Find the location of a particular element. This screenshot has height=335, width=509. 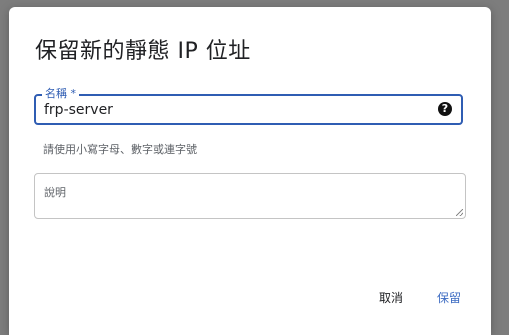

resize-handle-icon is located at coordinates (459, 212).